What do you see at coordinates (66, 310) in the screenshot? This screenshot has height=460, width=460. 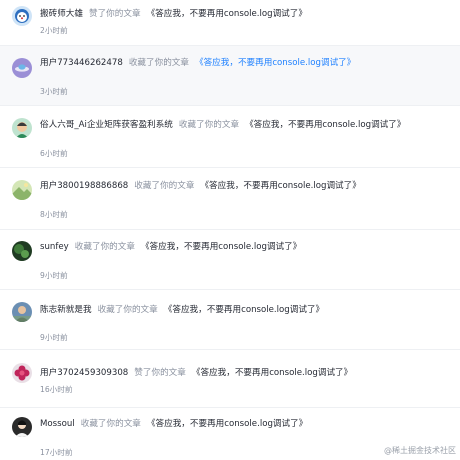 I see `user-name: 陈志新就是我` at bounding box center [66, 310].